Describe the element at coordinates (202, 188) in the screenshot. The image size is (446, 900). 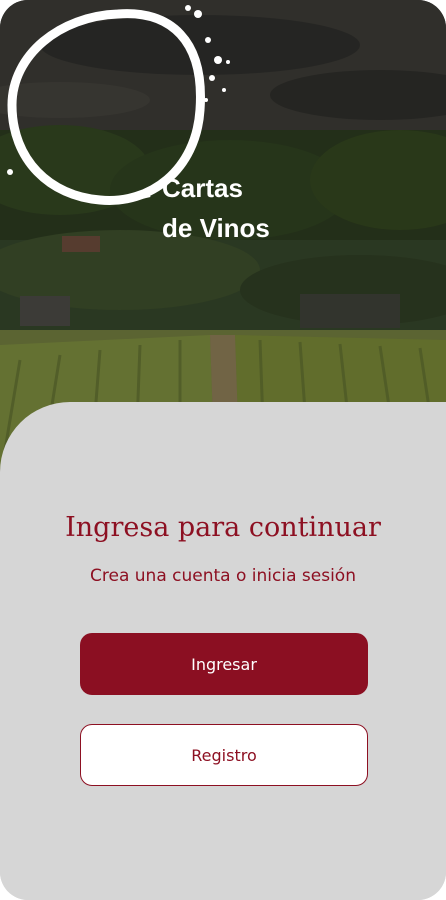
I see `logo-line-1: Cartas` at that location.